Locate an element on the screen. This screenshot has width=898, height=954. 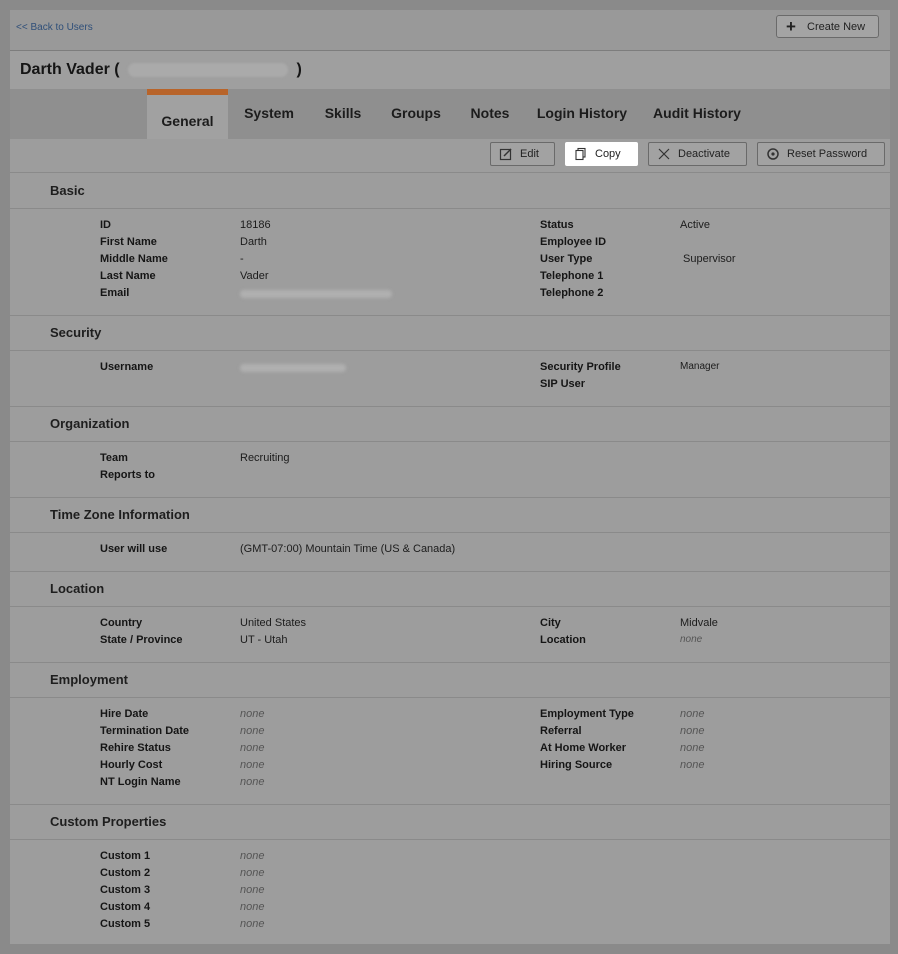
copy-icon is located at coordinates (580, 154).